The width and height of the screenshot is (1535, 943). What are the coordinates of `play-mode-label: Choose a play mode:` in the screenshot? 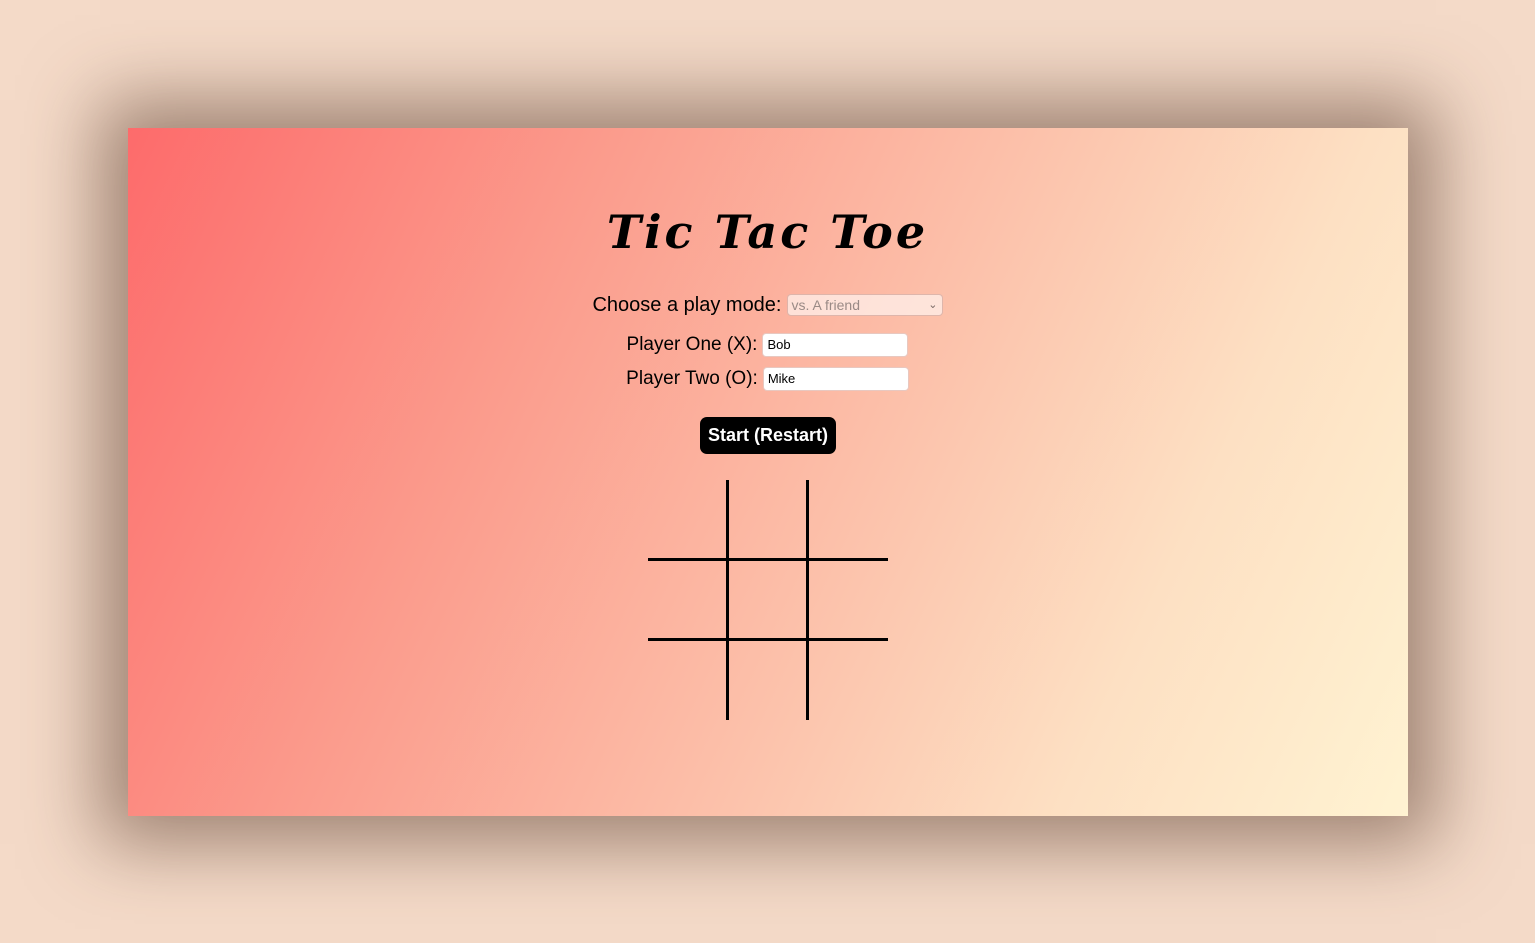 It's located at (687, 304).